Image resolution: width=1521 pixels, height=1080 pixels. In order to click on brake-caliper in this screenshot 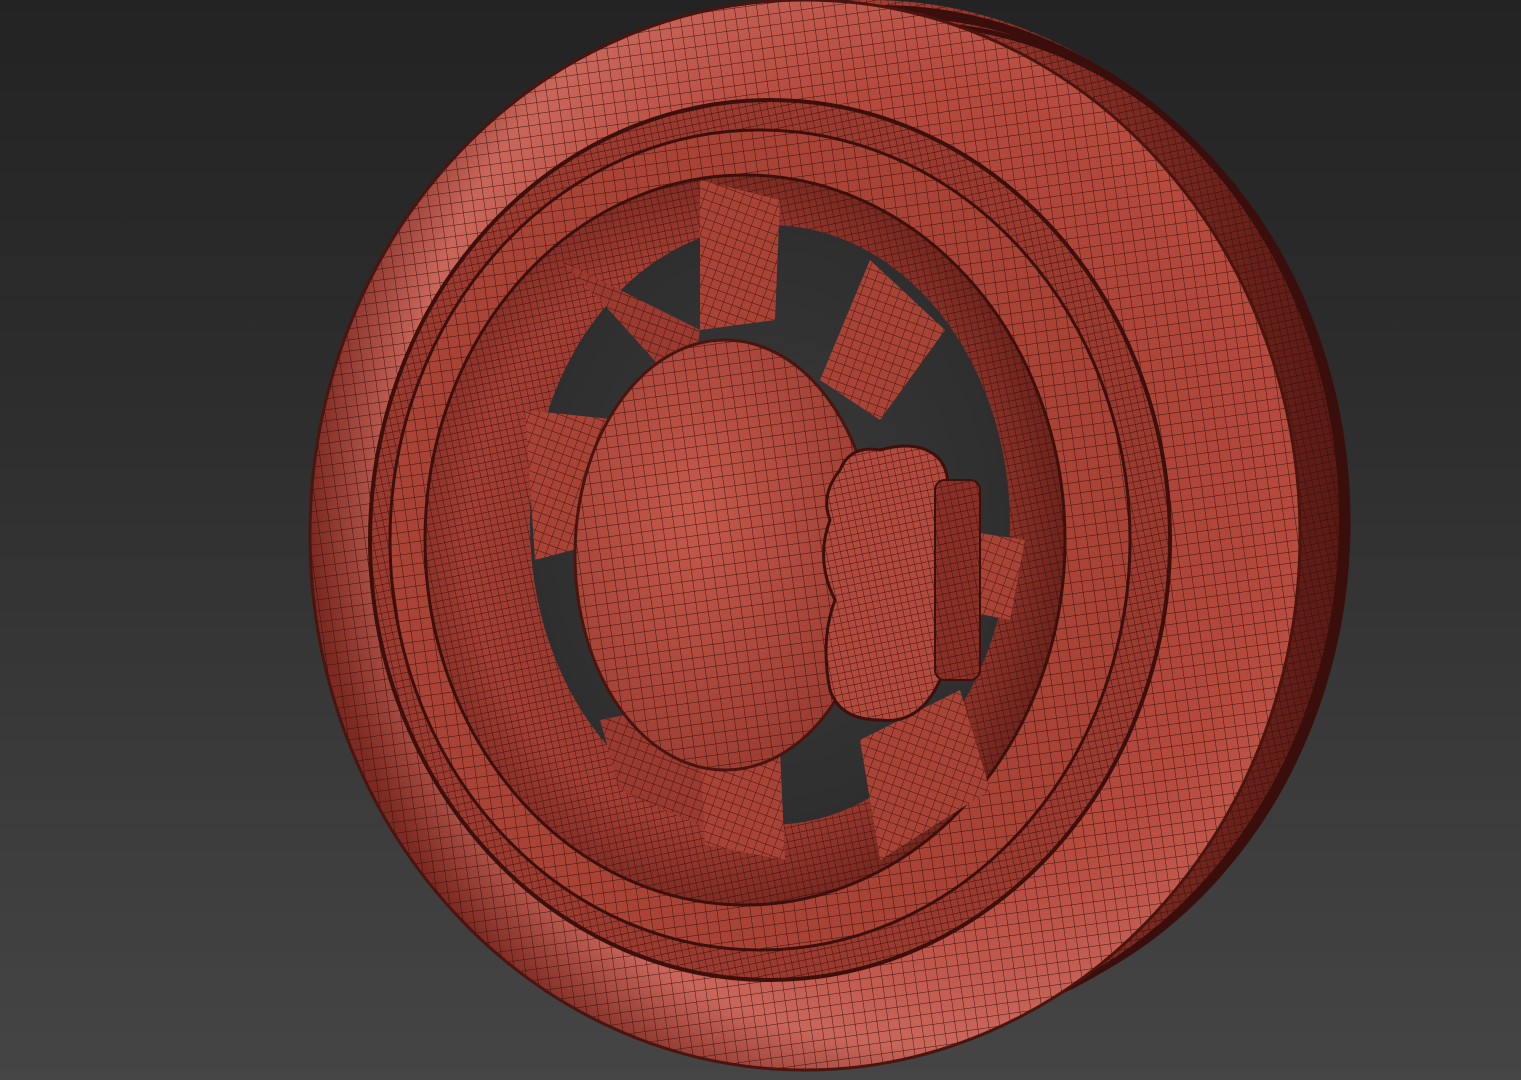, I will do `click(901, 583)`.